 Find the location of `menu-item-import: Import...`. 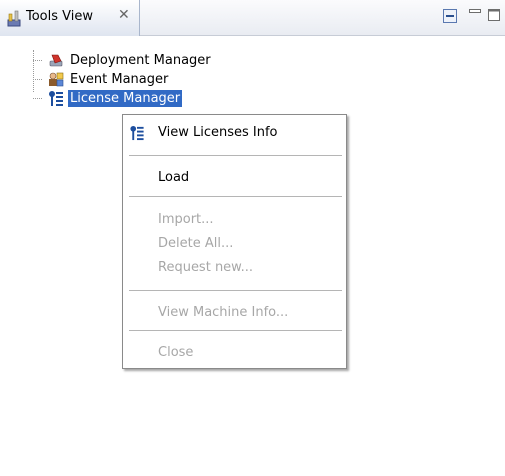

menu-item-import: Import... is located at coordinates (234, 220).